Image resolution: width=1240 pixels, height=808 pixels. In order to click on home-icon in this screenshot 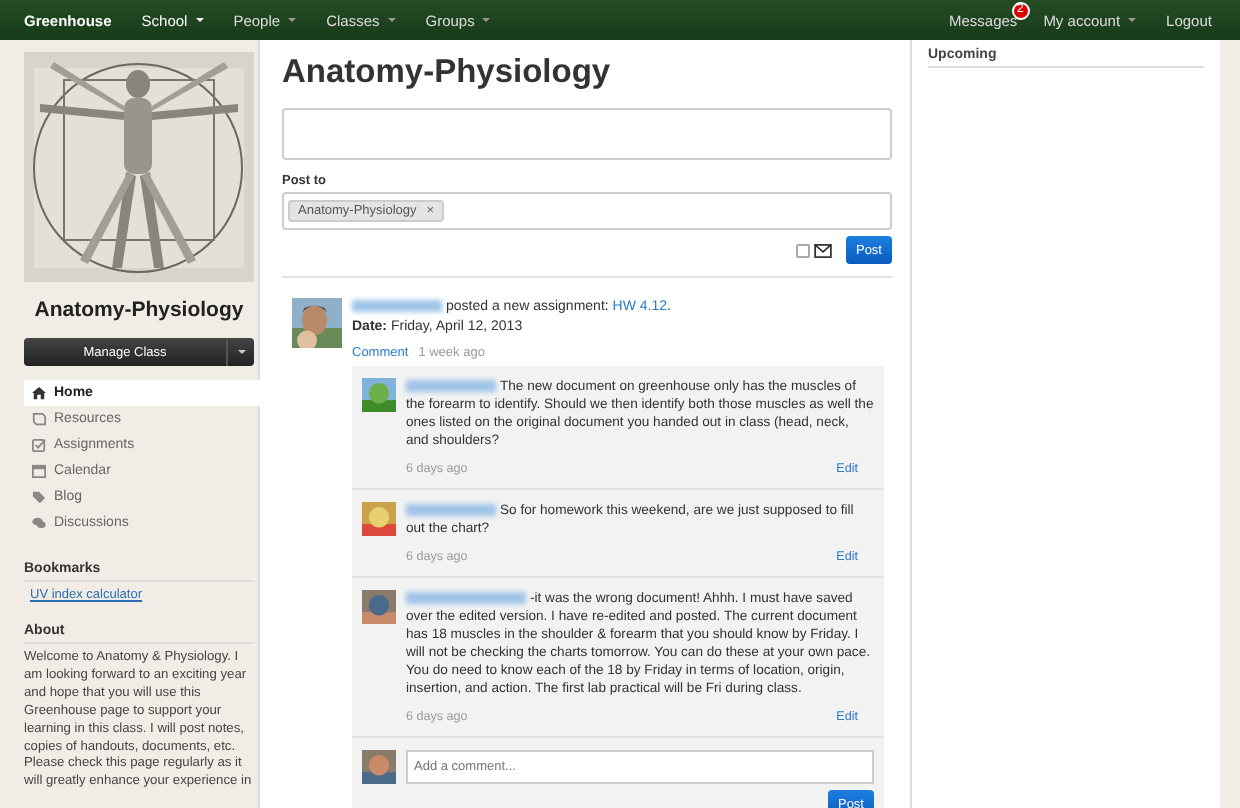, I will do `click(39, 393)`.